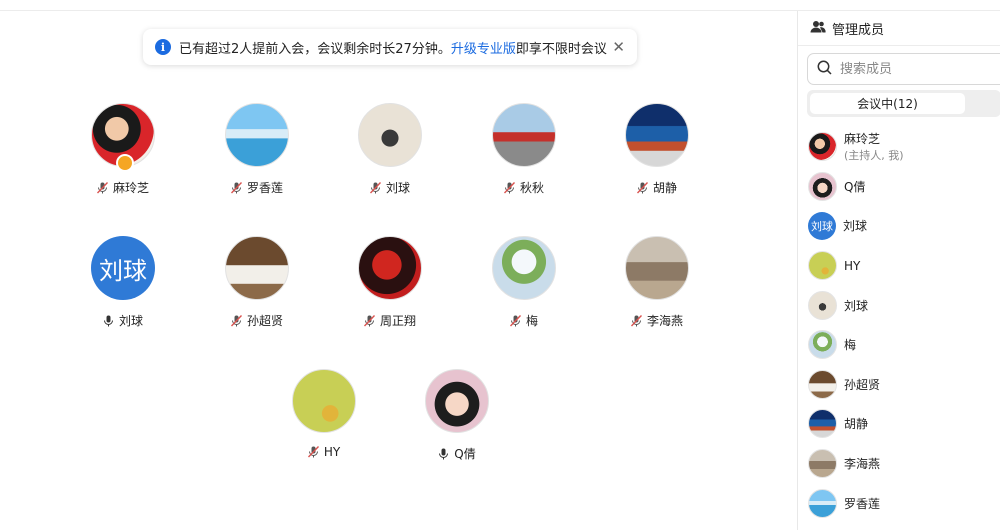 Image resolution: width=1000 pixels, height=530 pixels. Describe the element at coordinates (899, 385) in the screenshot. I see `list-item: 孙超贤` at that location.